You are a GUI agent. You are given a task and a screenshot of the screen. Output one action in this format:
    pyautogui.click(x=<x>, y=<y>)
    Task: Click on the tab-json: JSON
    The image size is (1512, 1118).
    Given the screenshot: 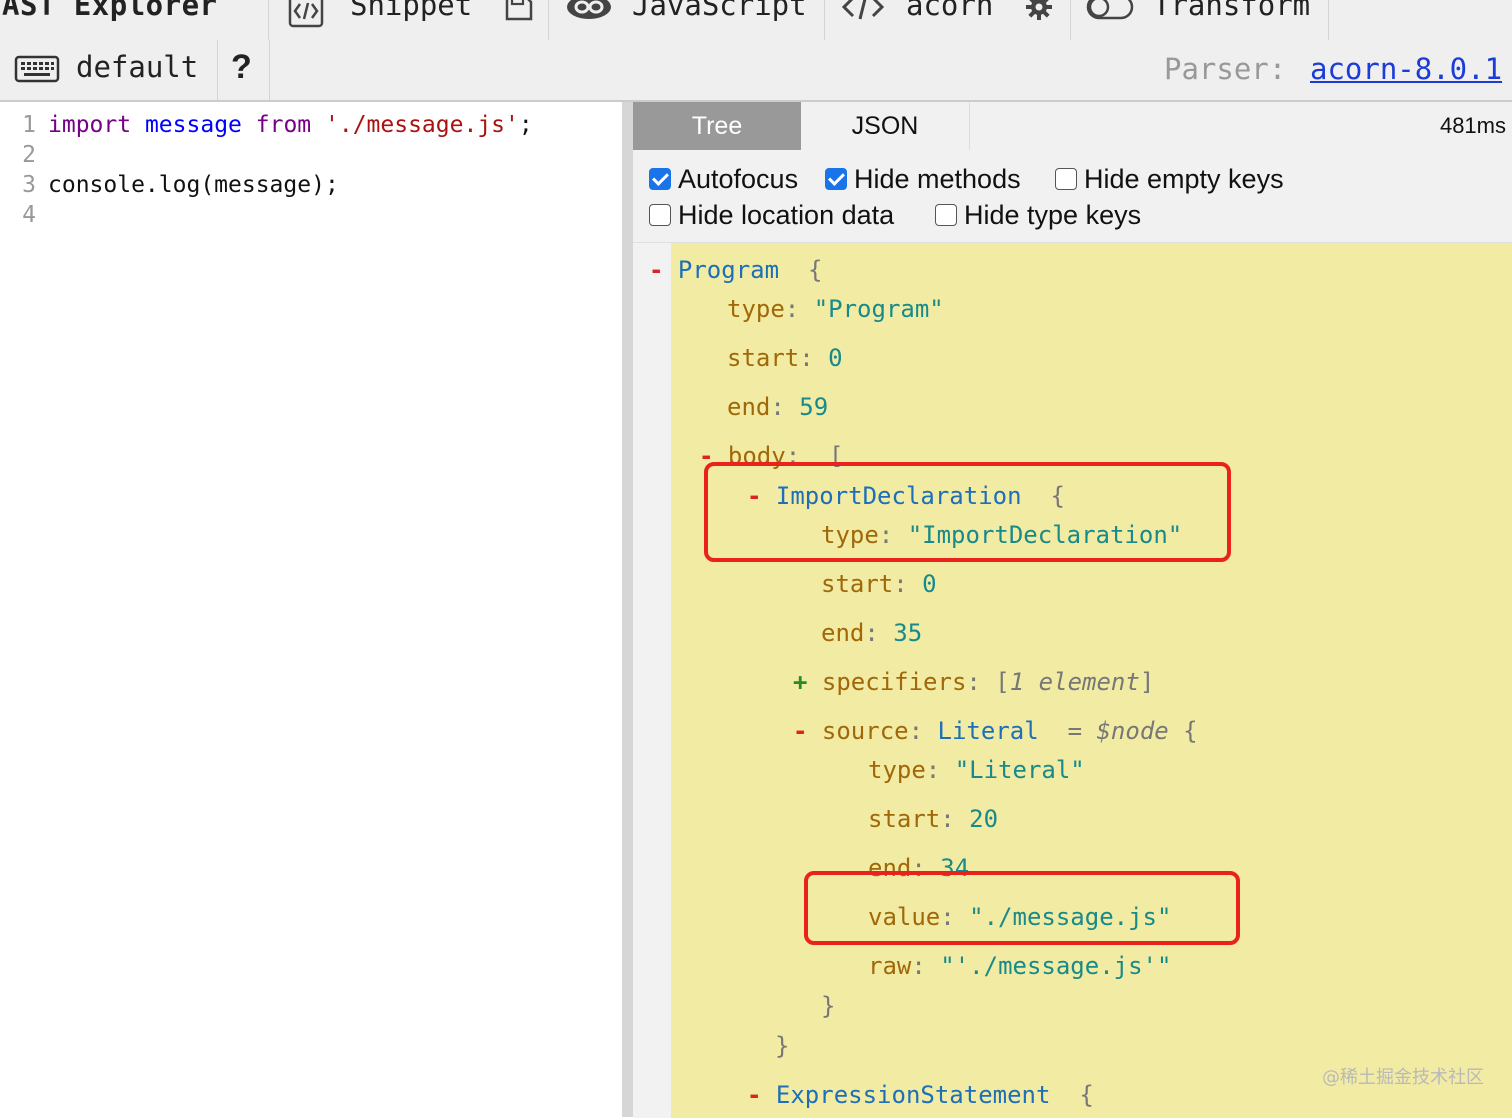 What is the action you would take?
    pyautogui.click(x=885, y=126)
    